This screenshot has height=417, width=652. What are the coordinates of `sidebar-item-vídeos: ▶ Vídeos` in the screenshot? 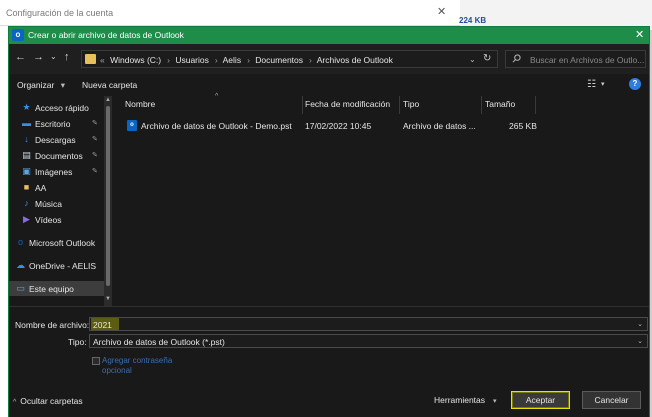 It's located at (56, 219).